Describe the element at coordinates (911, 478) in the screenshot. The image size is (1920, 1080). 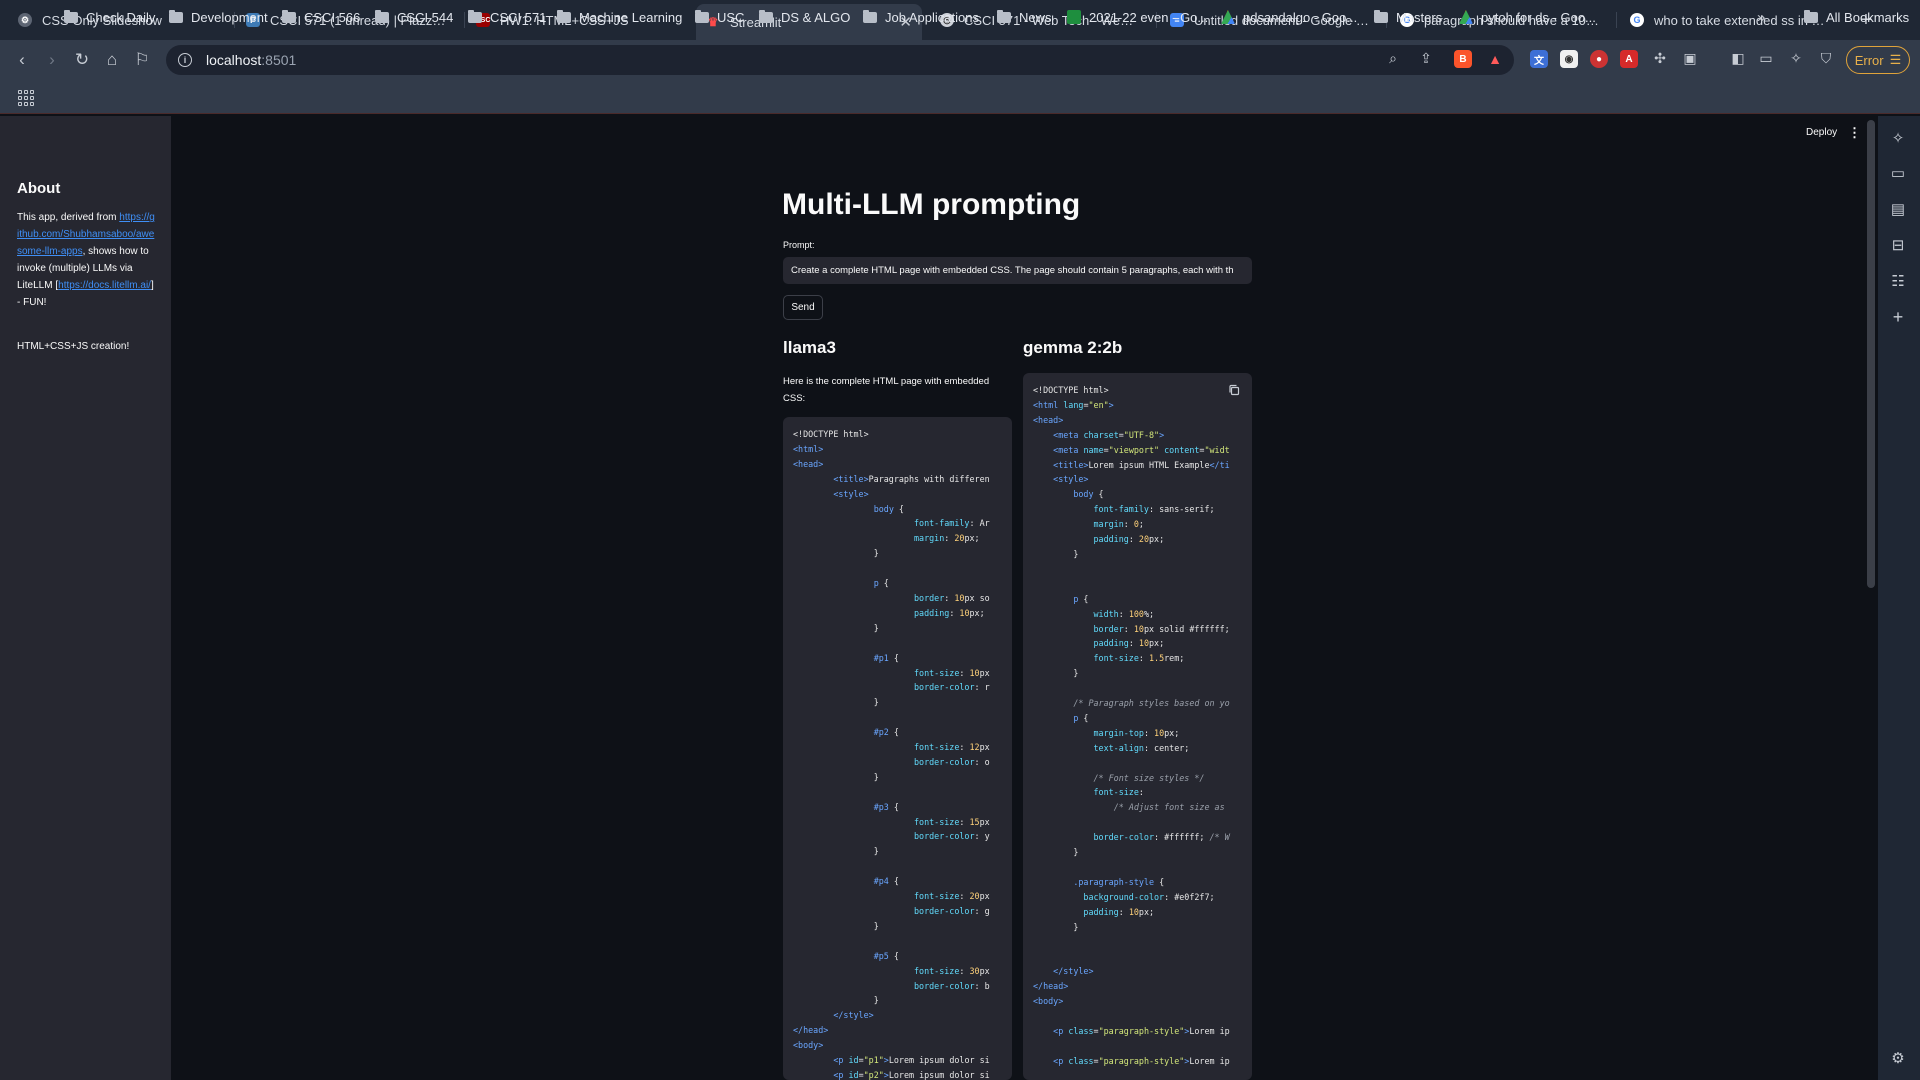
I see `code-line: <title>Paragraphs with differen` at that location.